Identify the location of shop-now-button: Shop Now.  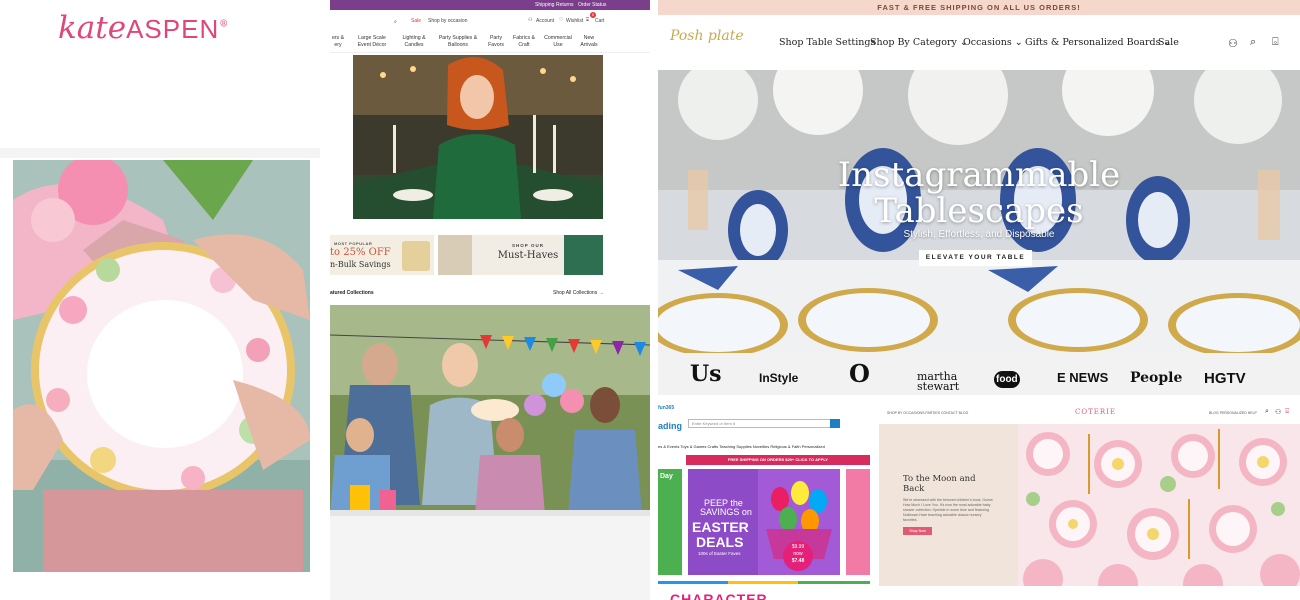
(917, 531).